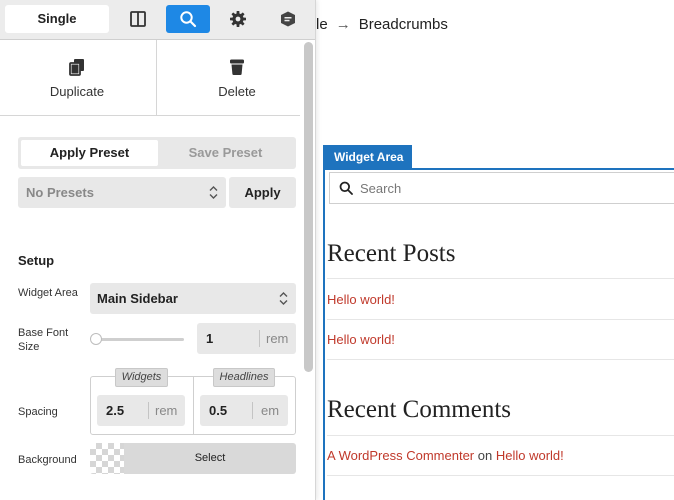  What do you see at coordinates (244, 377) in the screenshot?
I see `headlines-tag: Headlines` at bounding box center [244, 377].